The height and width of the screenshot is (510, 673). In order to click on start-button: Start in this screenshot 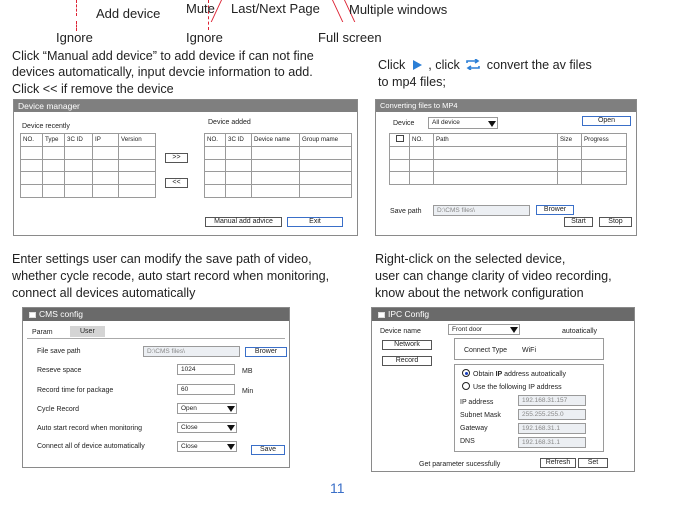, I will do `click(578, 222)`.